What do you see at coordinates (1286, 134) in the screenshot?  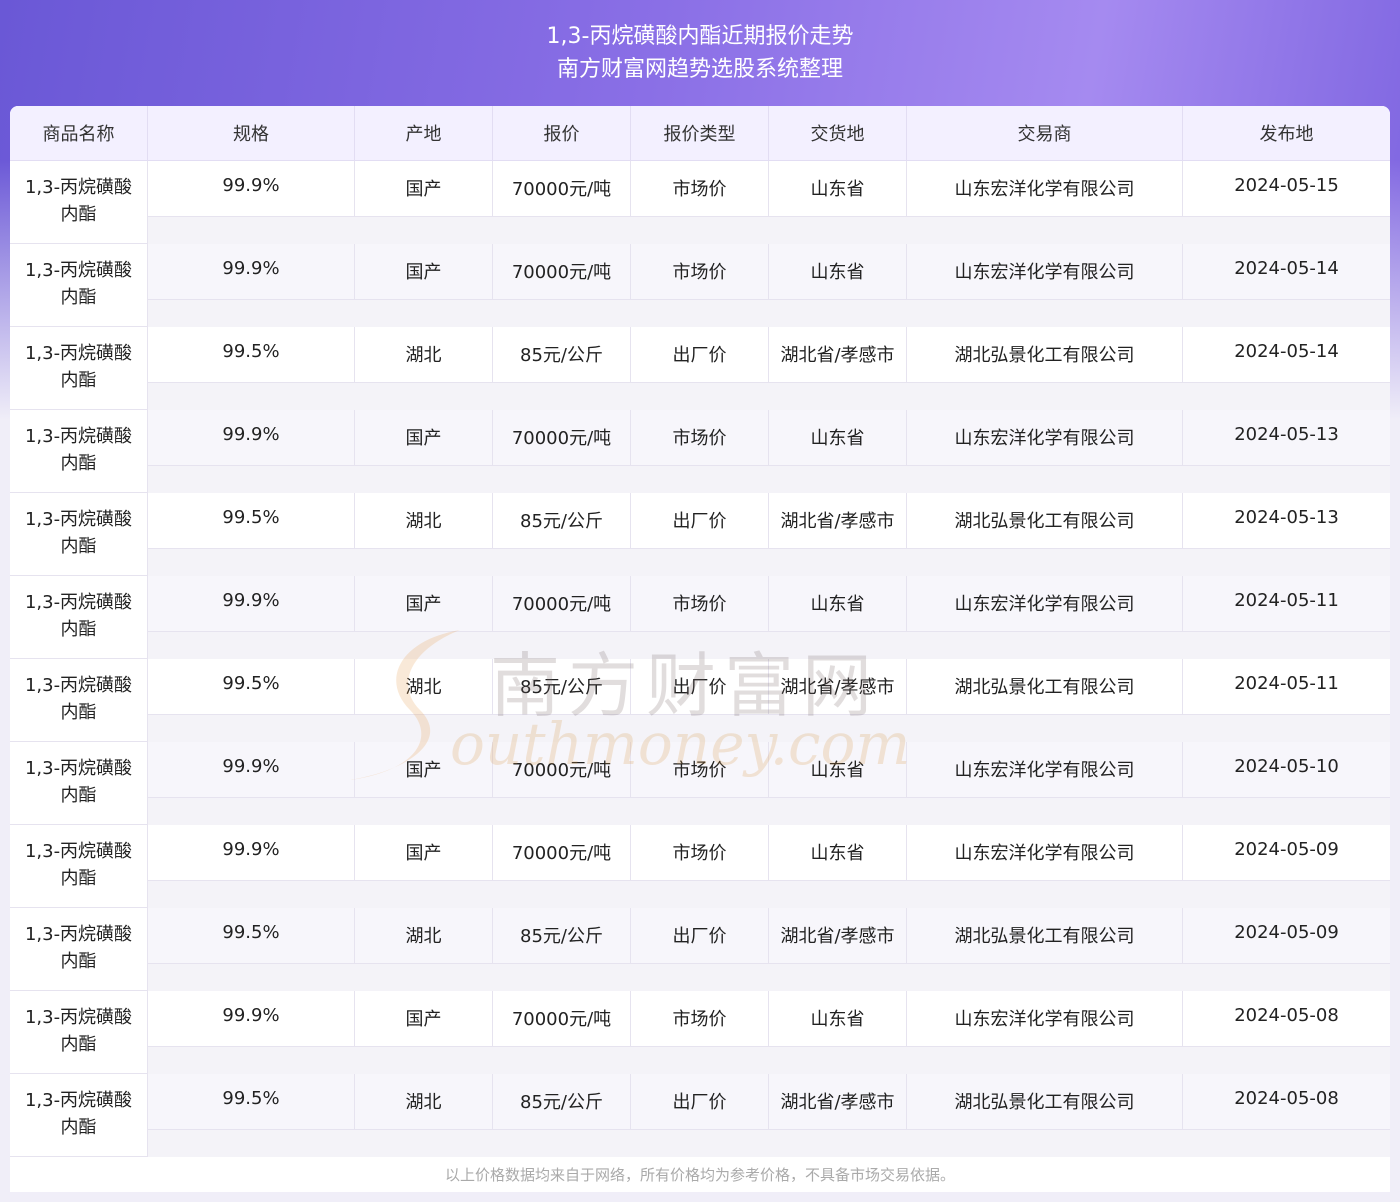 I see `col-header-date: 发布地` at bounding box center [1286, 134].